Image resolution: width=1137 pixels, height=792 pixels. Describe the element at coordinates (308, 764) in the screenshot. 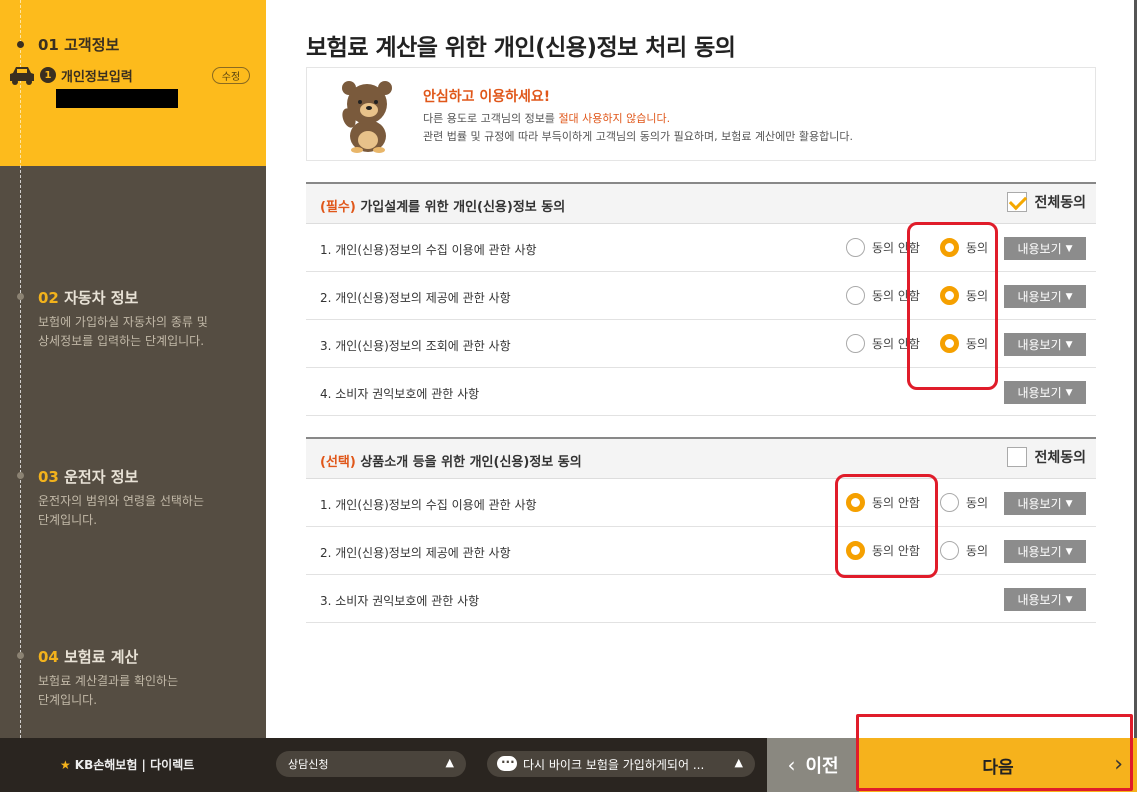

I see `consult-label: 상담신청` at that location.